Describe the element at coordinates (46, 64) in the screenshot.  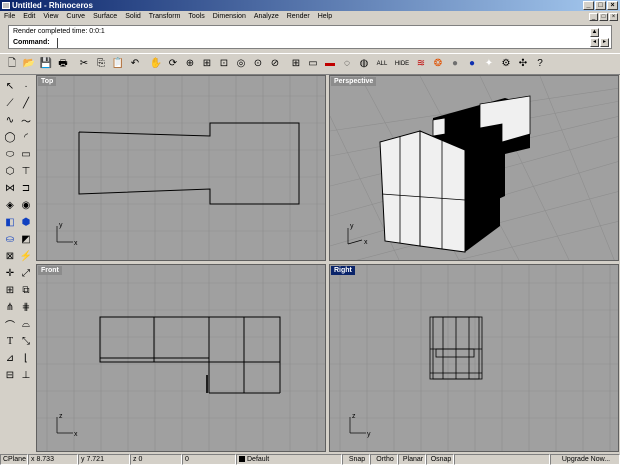
I see `save-icon: 💾` at that location.